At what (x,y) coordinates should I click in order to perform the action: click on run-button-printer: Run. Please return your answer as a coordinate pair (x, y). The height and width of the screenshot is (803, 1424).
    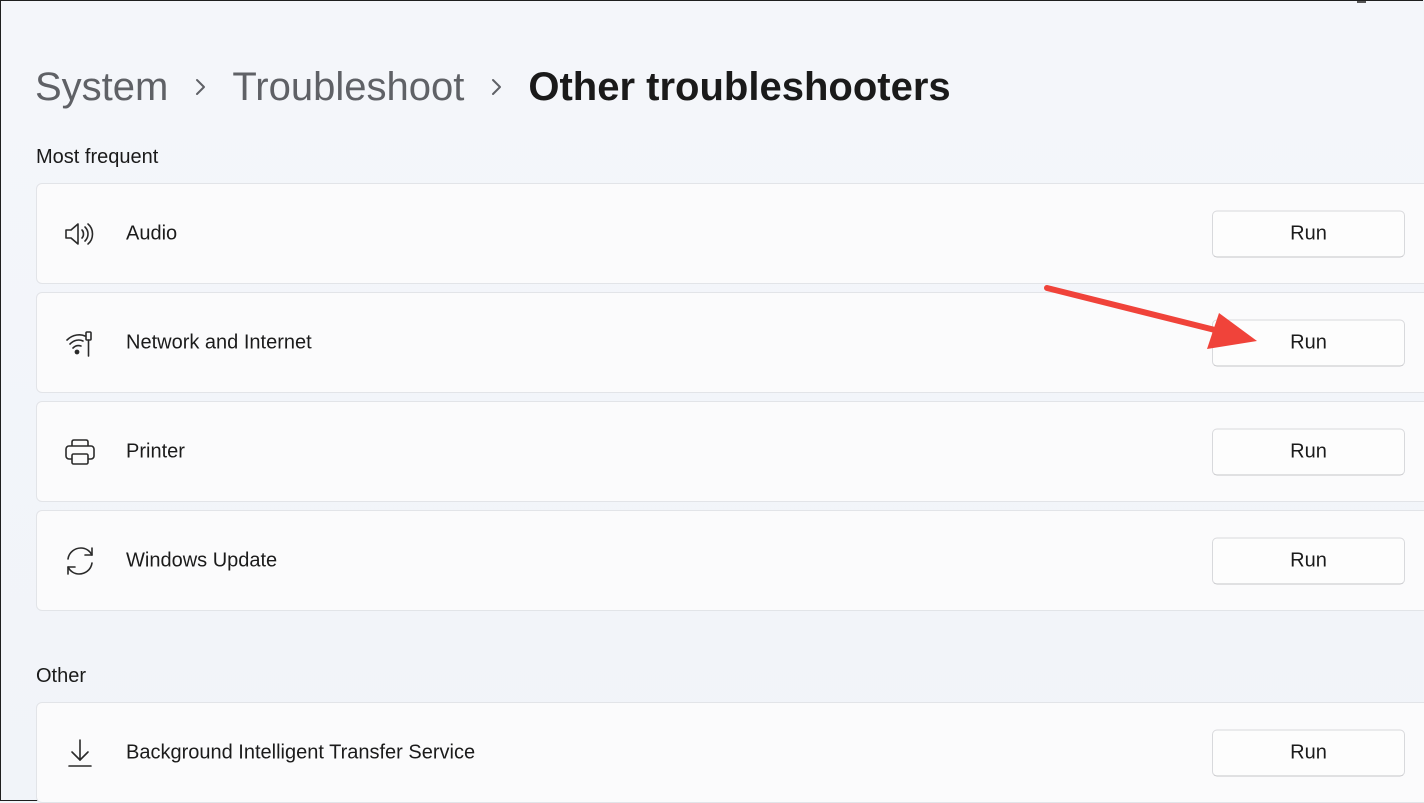
    Looking at the image, I should click on (1308, 451).